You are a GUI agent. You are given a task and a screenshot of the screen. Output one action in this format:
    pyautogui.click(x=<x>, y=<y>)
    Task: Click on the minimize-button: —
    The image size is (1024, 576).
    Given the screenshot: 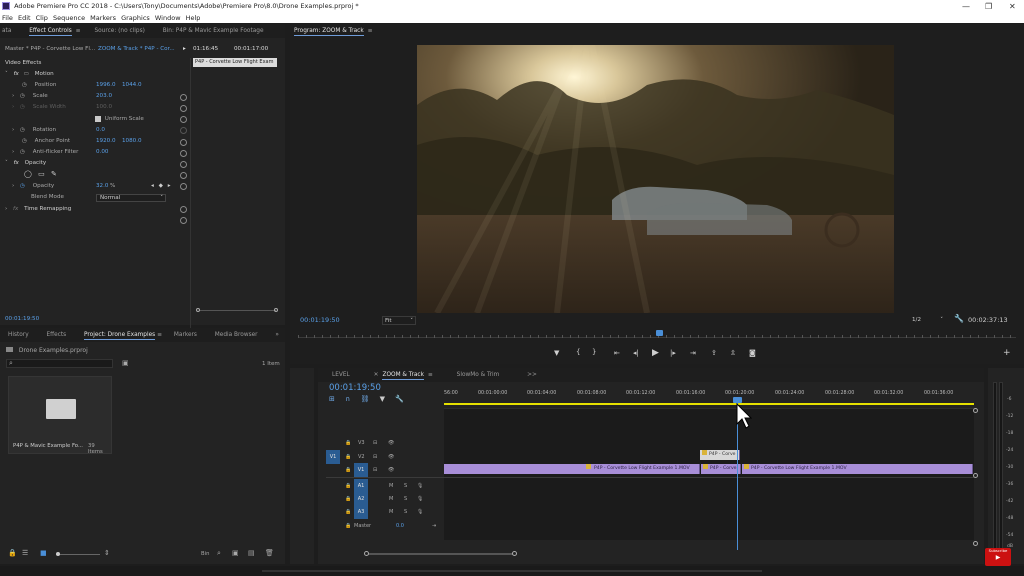 What is the action you would take?
    pyautogui.click(x=966, y=6)
    